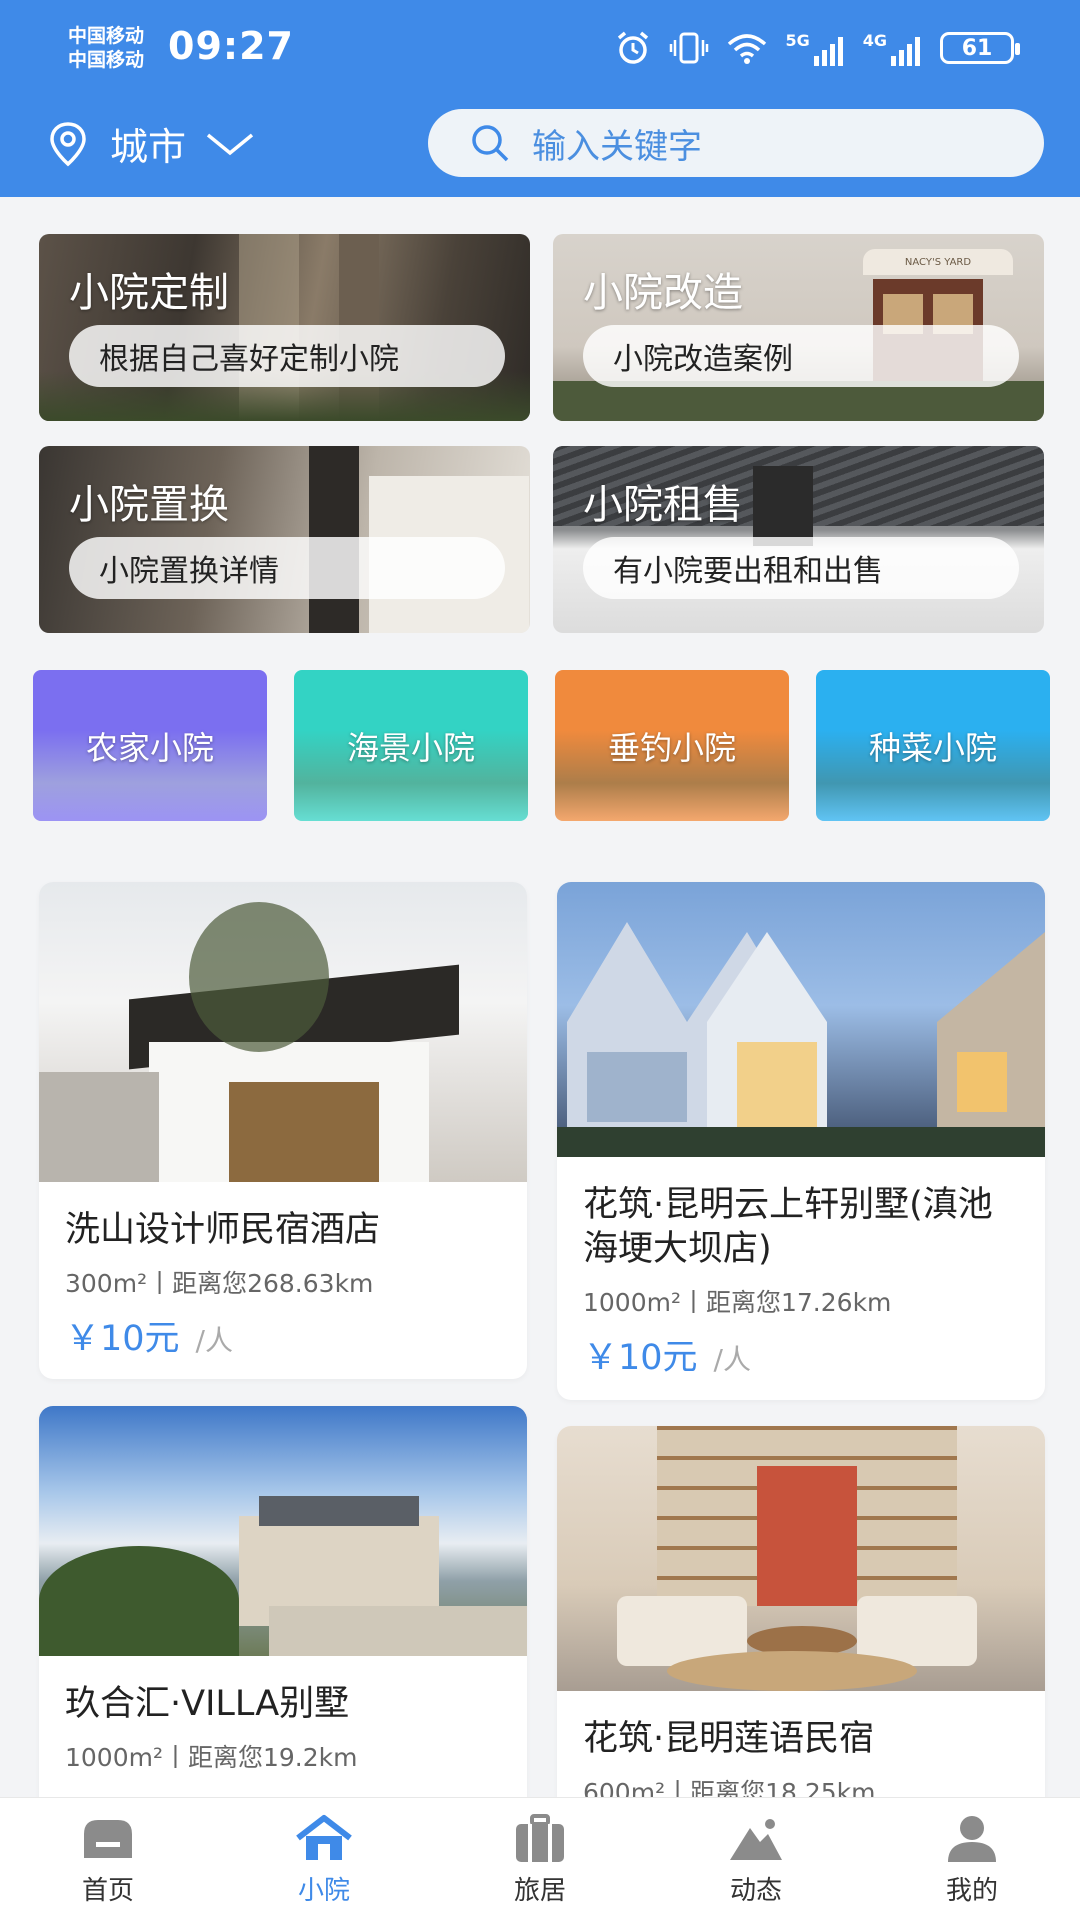 Image resolution: width=1080 pixels, height=1920 pixels. What do you see at coordinates (617, 146) in the screenshot?
I see `search-placeholder: 输入关键字` at bounding box center [617, 146].